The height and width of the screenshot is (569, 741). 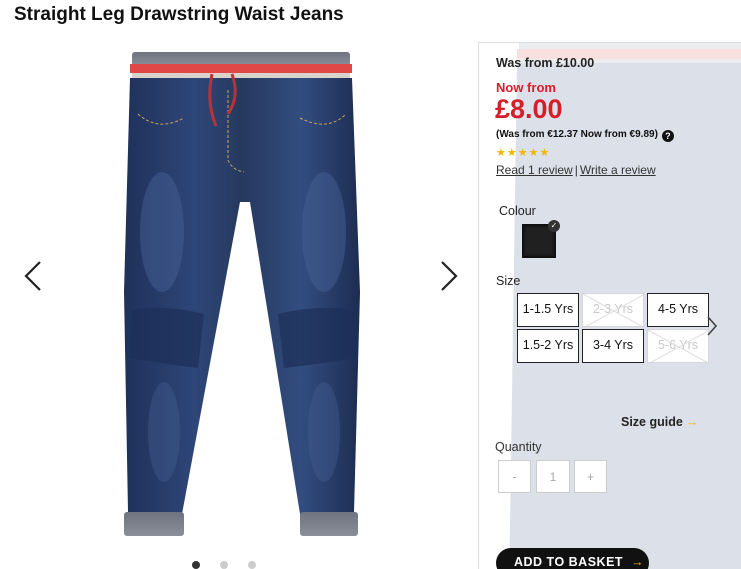 I want to click on checkmark-icon: ✓, so click(x=554, y=226).